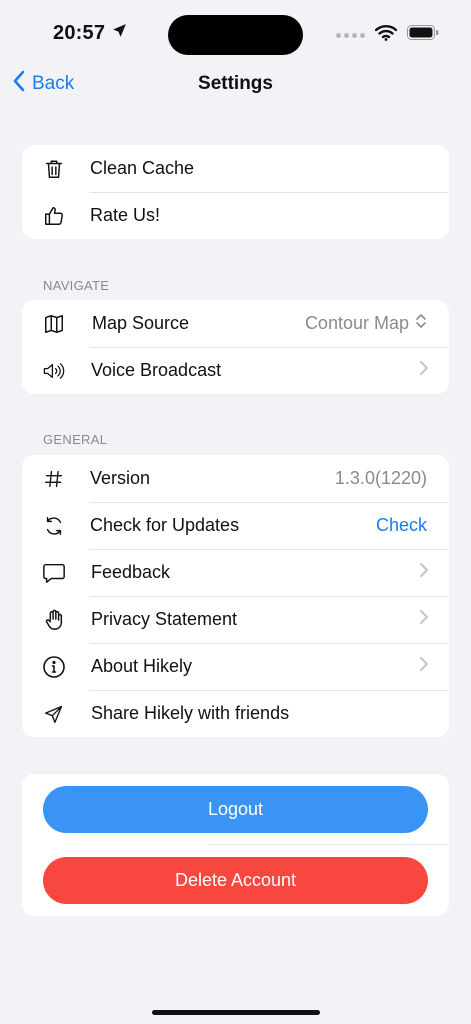  I want to click on general-actions-group: Clean Cache Rate Us!, so click(235, 192).